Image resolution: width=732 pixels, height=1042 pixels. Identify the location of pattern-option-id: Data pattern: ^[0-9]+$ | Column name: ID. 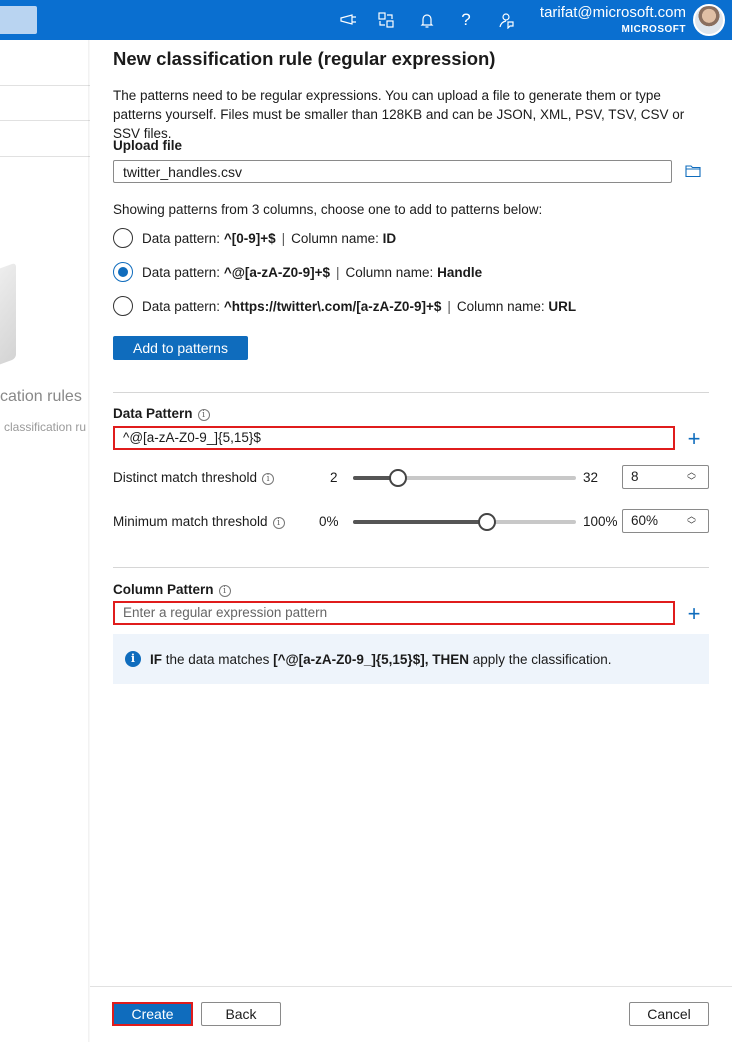
(254, 238).